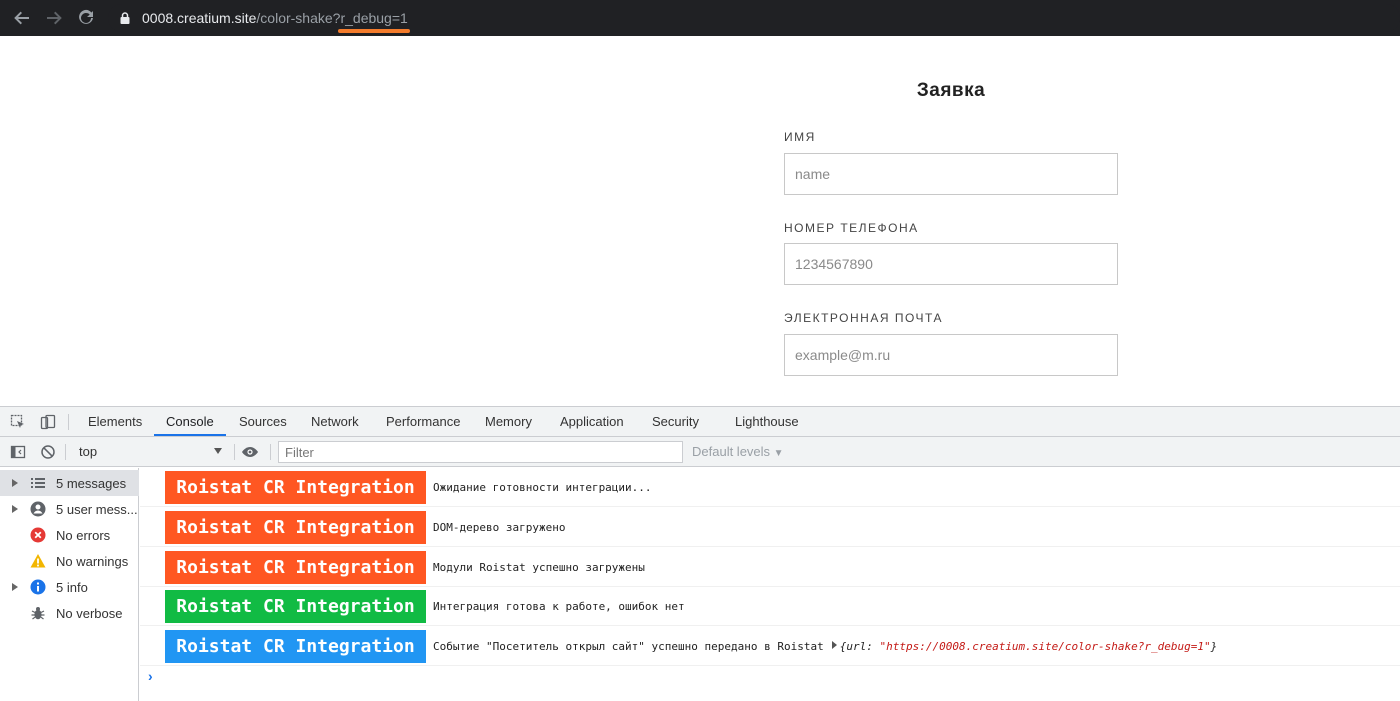 Image resolution: width=1400 pixels, height=701 pixels. I want to click on sidebar-item-warnings: No warnings, so click(69, 561).